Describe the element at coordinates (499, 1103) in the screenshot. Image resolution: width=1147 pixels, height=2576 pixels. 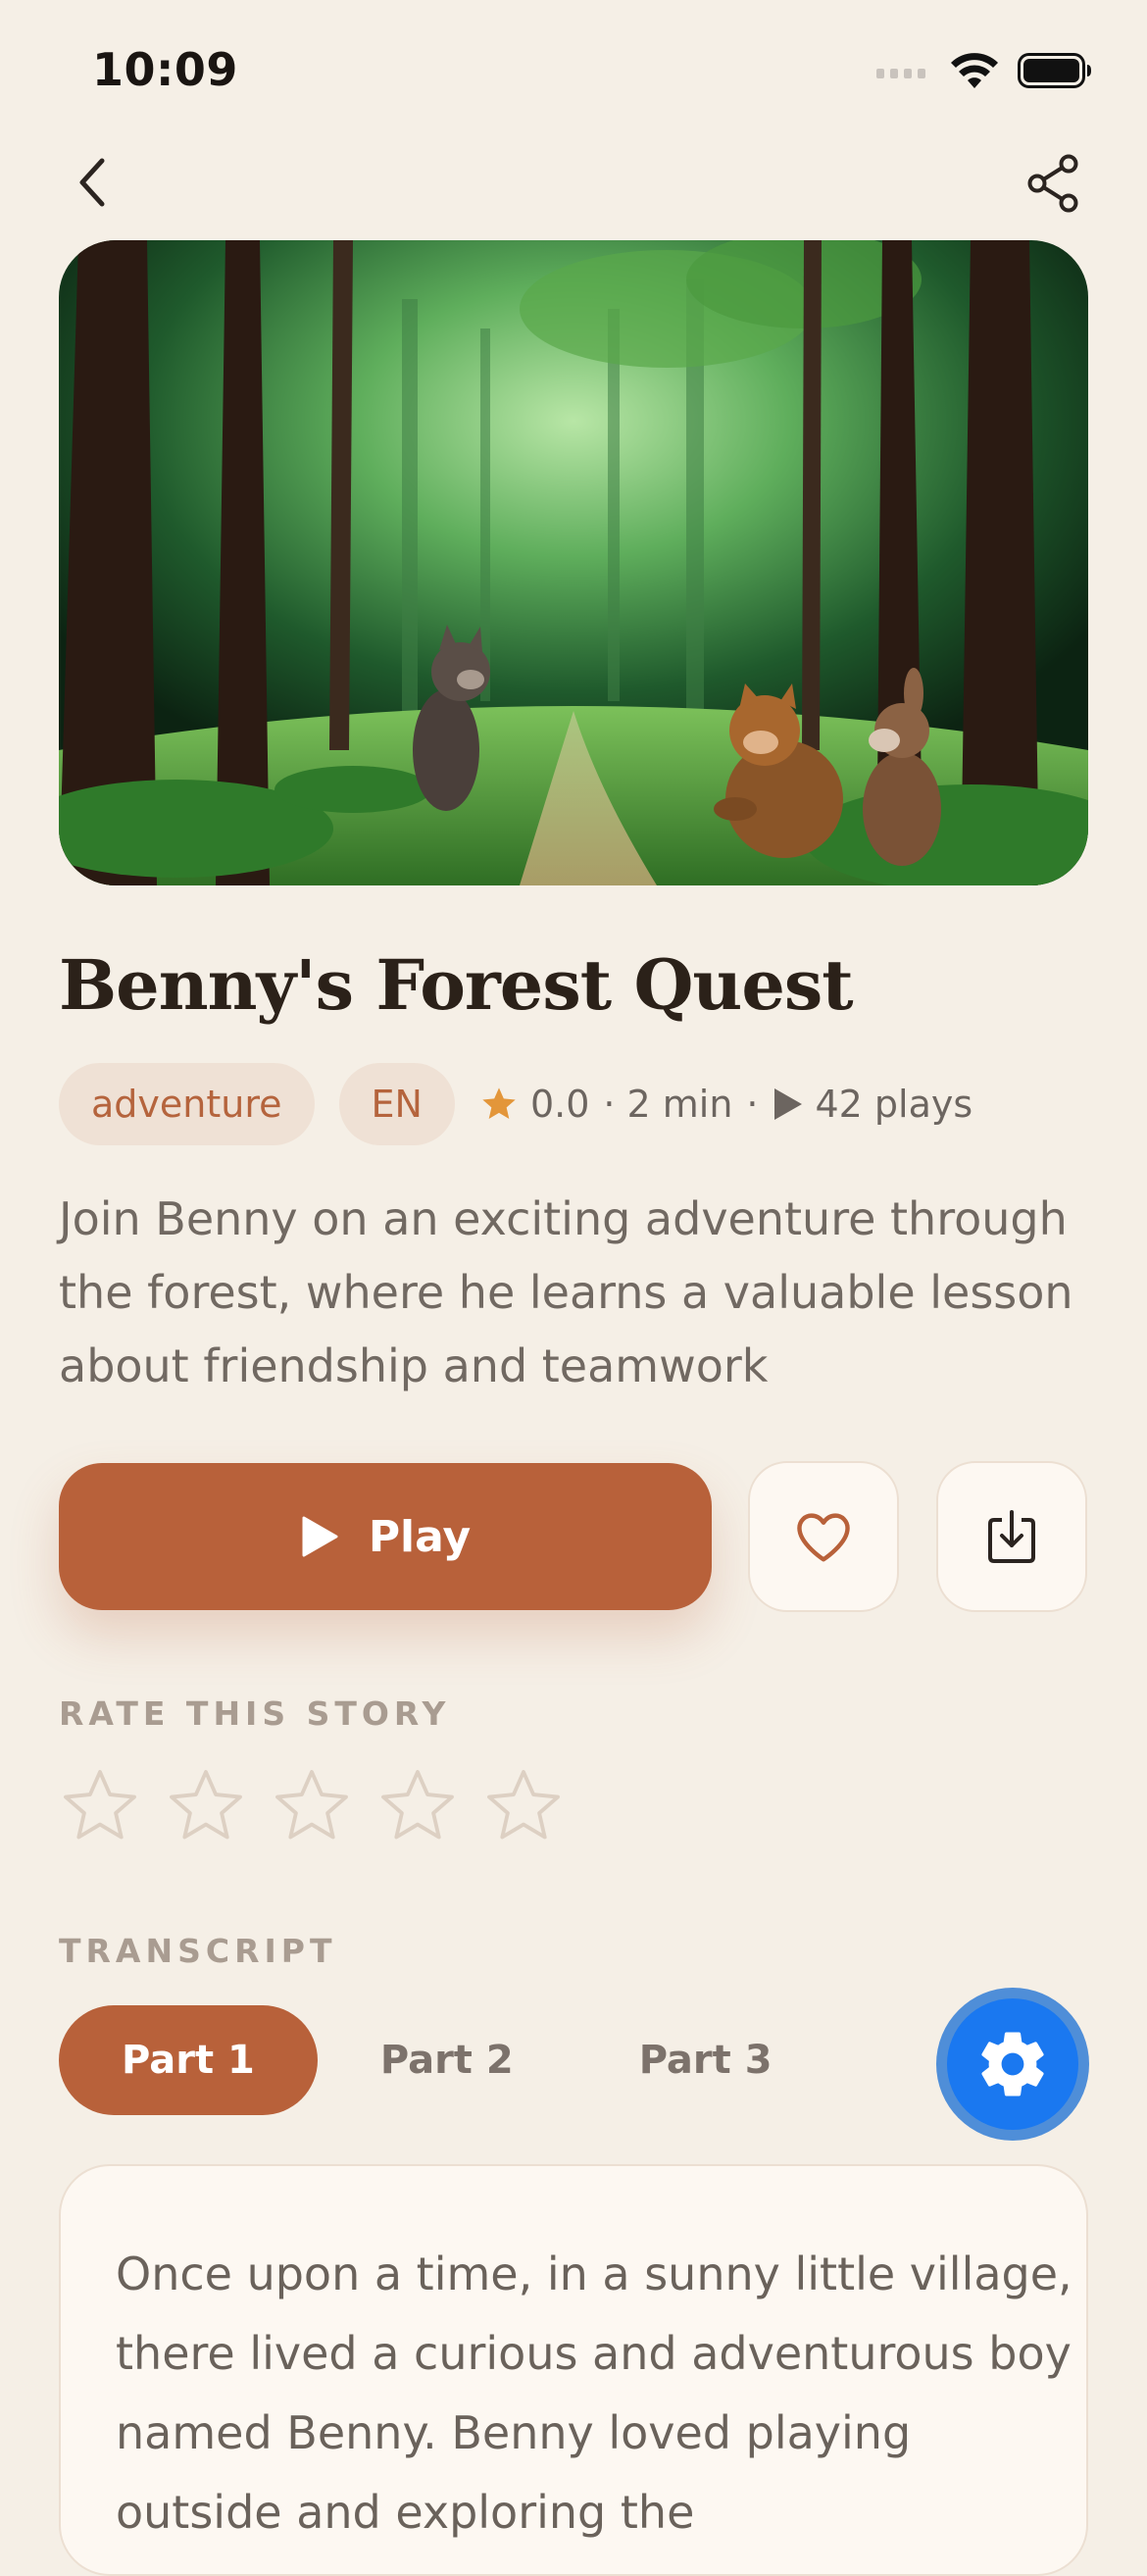
I see `star-filled-icon` at that location.